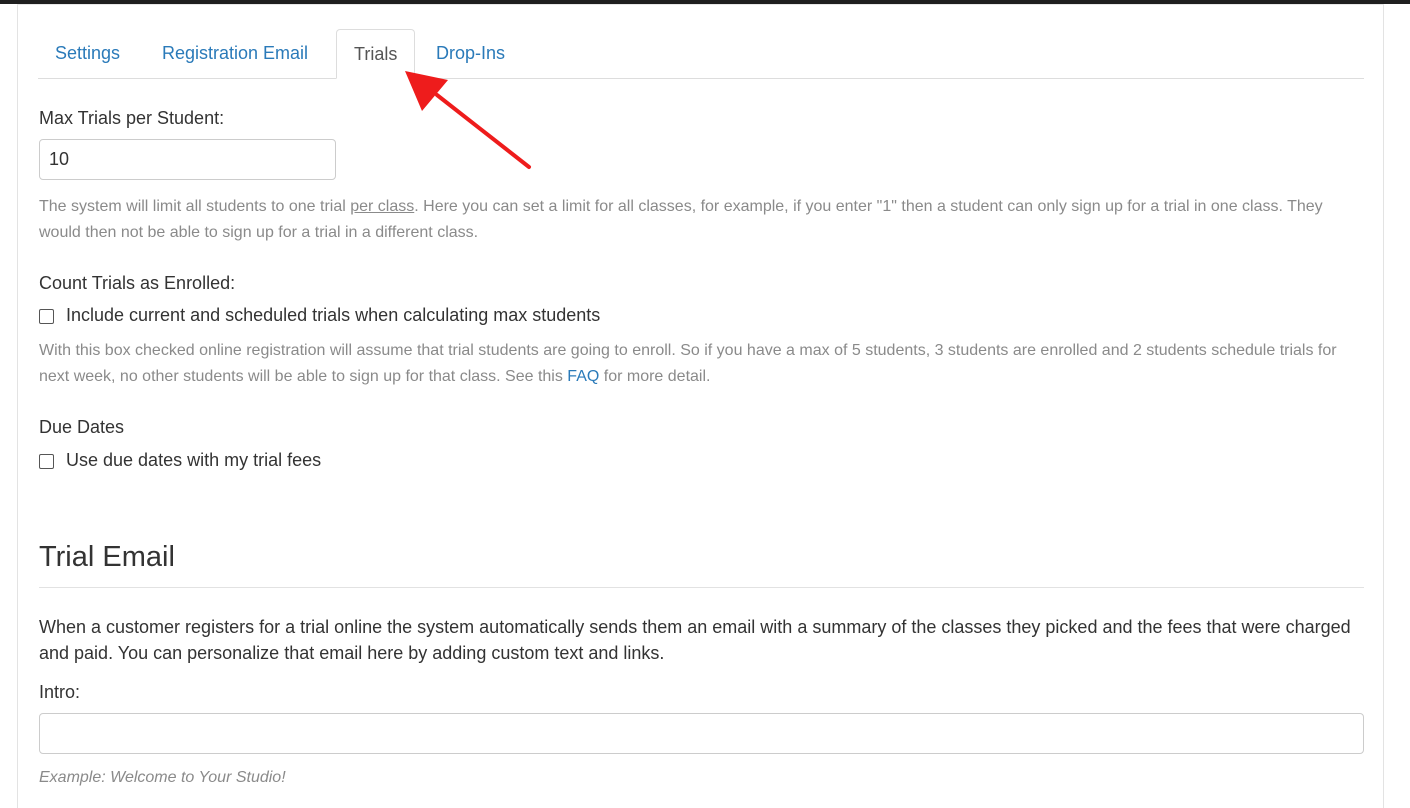 Image resolution: width=1410 pixels, height=808 pixels. I want to click on faq-link: FAQ, so click(583, 376).